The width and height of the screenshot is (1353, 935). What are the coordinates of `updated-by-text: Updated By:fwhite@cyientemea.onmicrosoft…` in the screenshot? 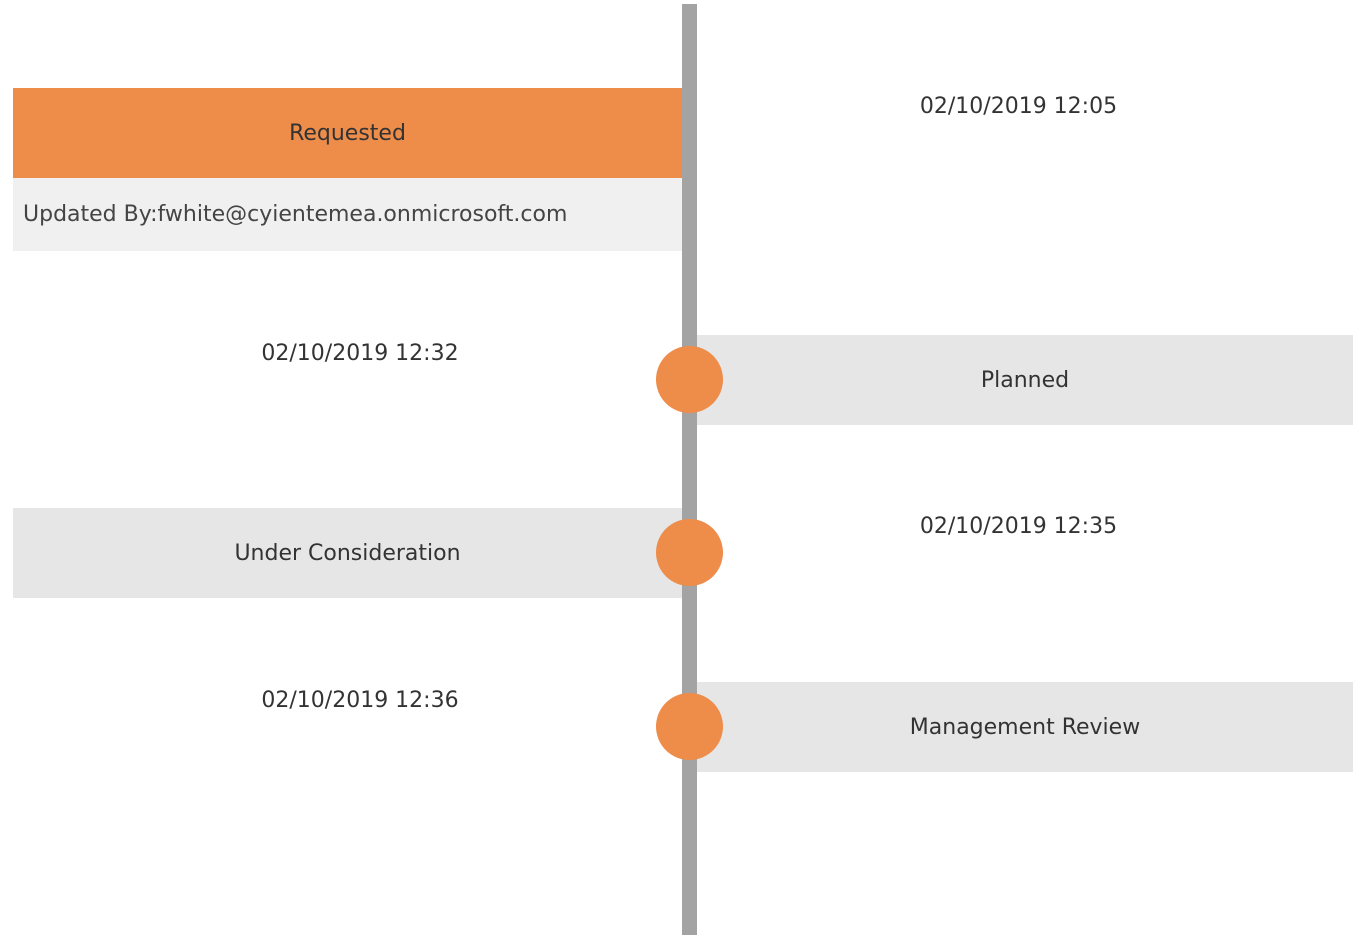 It's located at (295, 214).